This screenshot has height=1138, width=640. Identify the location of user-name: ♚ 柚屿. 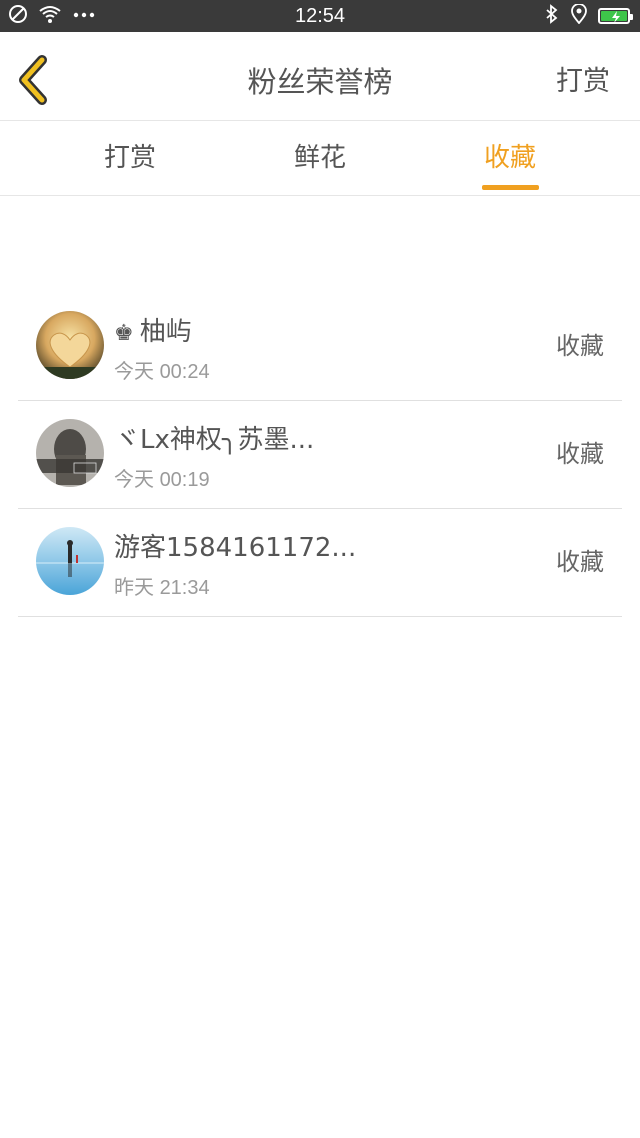
(153, 329).